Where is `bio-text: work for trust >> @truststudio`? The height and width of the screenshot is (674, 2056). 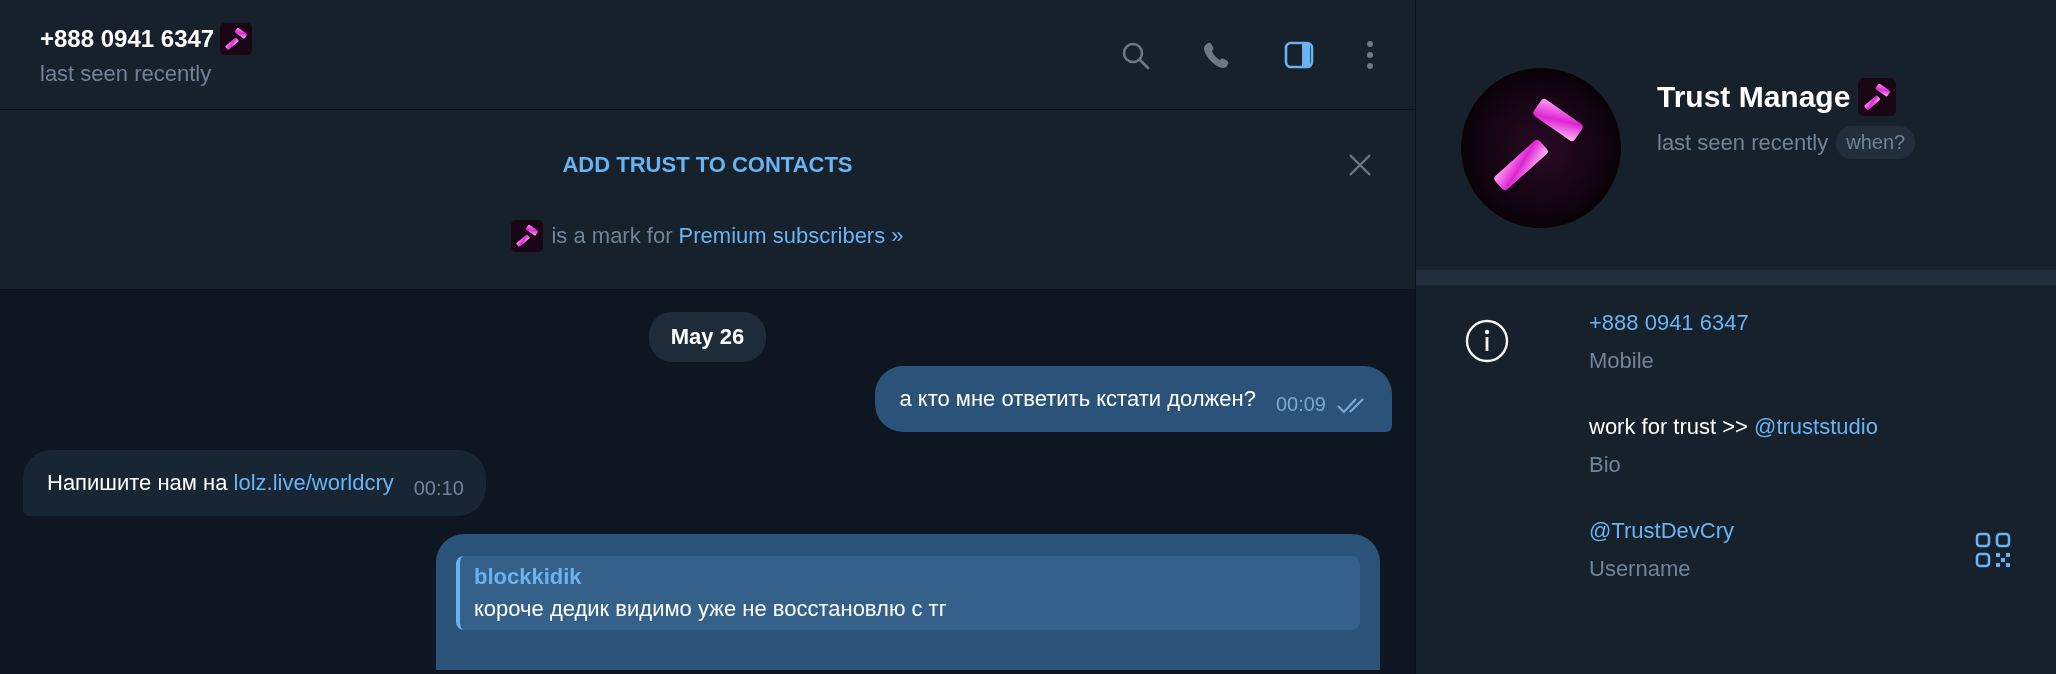 bio-text: work for trust >> @truststudio is located at coordinates (1734, 427).